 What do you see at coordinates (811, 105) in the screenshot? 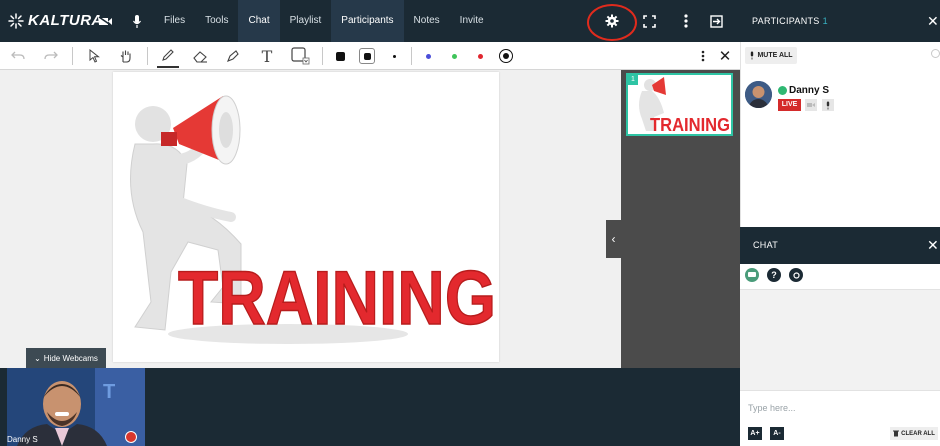
I see `participant-camera-icon` at bounding box center [811, 105].